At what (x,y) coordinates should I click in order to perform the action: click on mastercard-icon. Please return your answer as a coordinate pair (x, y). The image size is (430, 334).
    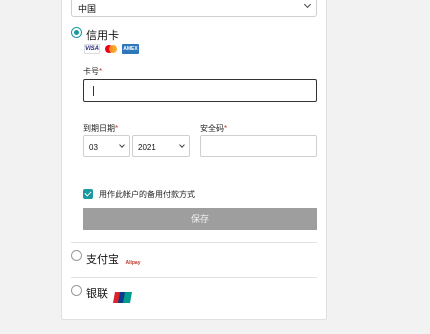
    Looking at the image, I should click on (111, 49).